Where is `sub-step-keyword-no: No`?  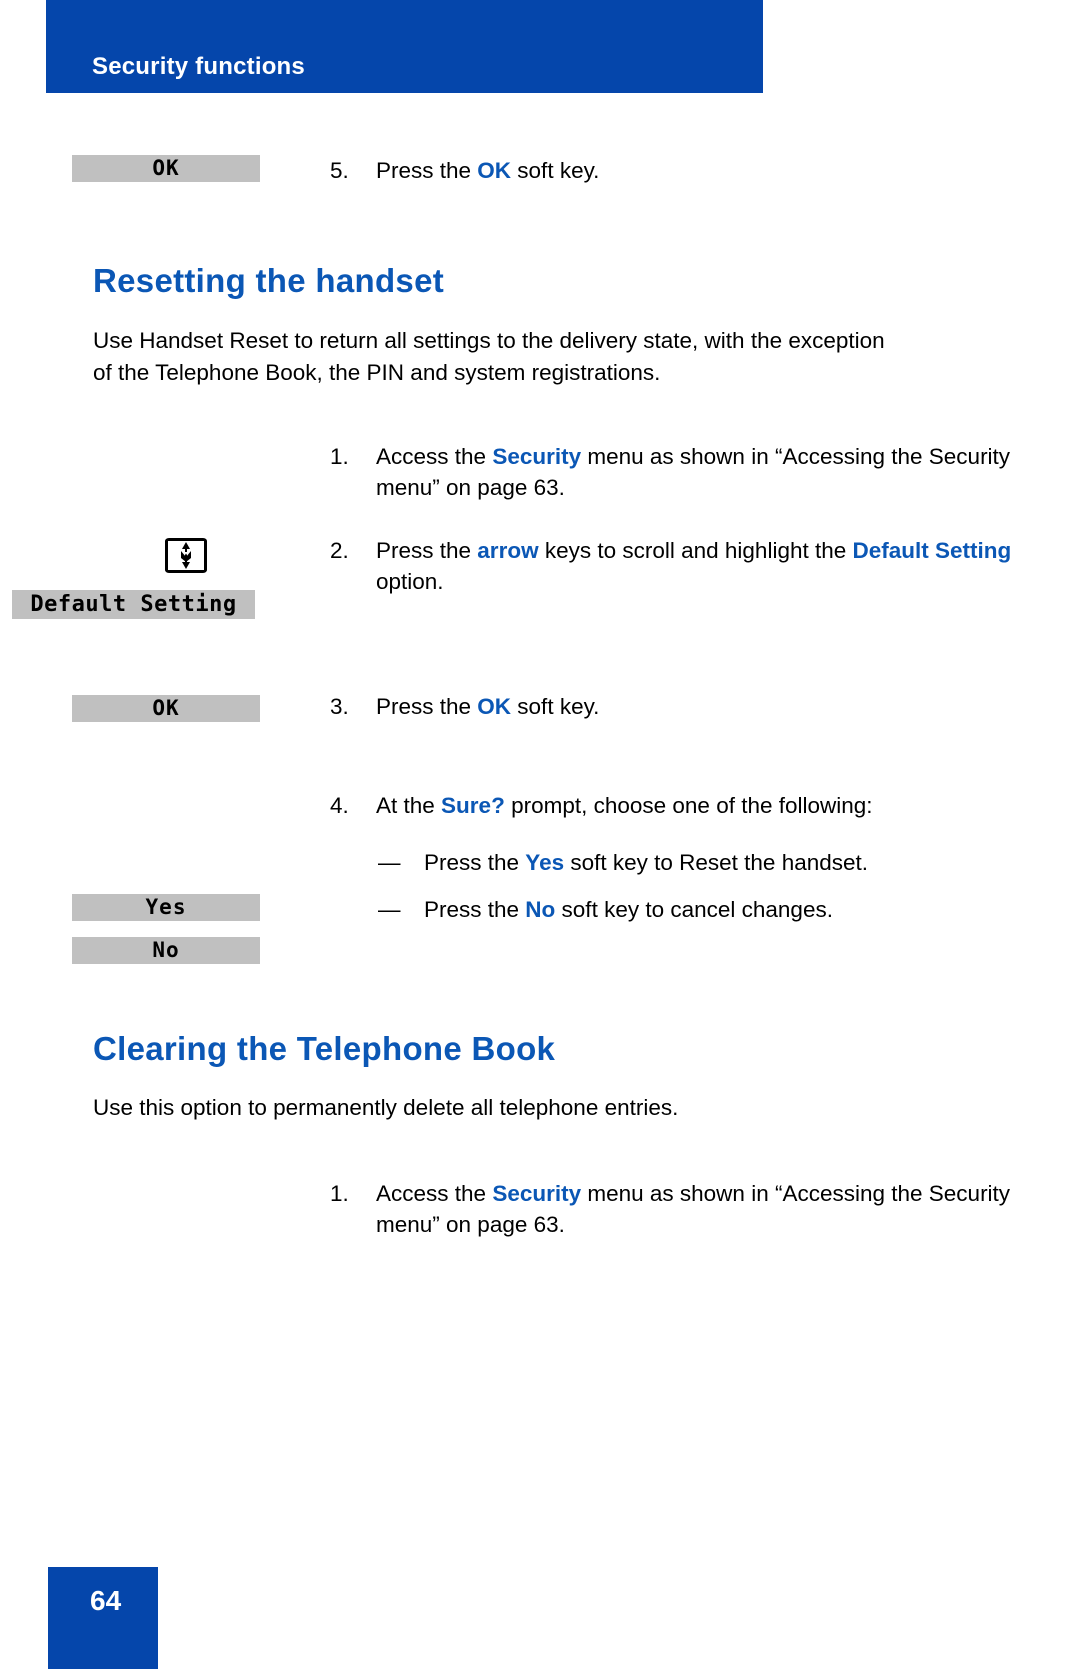
sub-step-keyword-no: No is located at coordinates (540, 909).